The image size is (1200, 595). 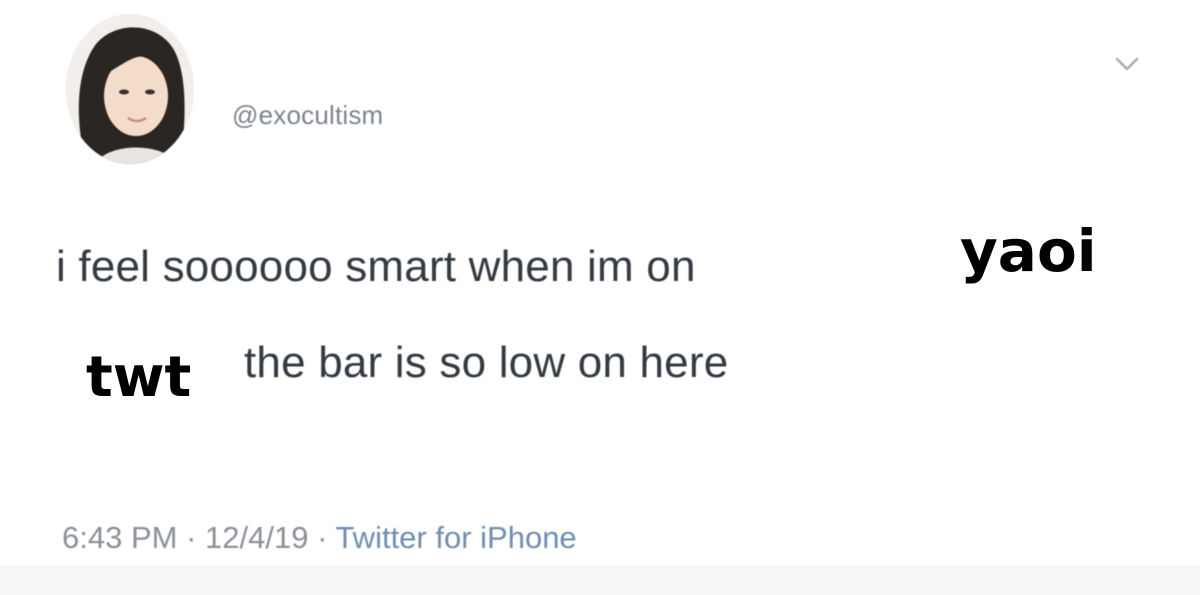 What do you see at coordinates (1127, 64) in the screenshot?
I see `chevron-down-icon` at bounding box center [1127, 64].